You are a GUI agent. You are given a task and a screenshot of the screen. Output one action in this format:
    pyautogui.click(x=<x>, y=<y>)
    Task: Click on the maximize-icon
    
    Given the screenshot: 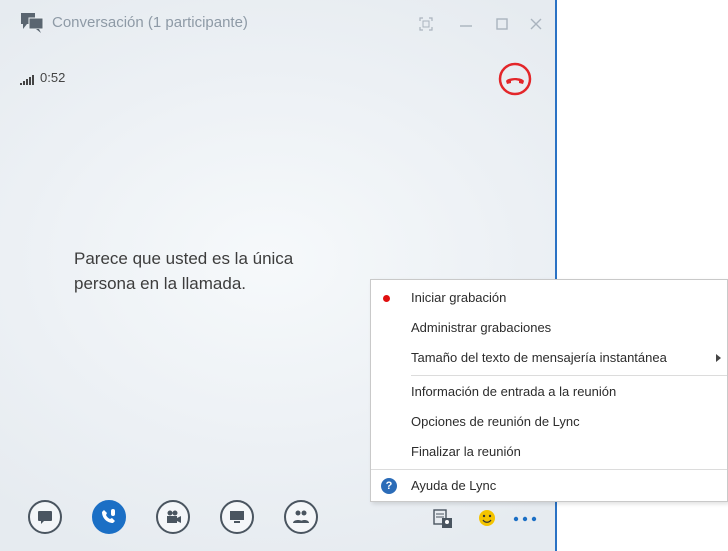 What is the action you would take?
    pyautogui.click(x=502, y=24)
    